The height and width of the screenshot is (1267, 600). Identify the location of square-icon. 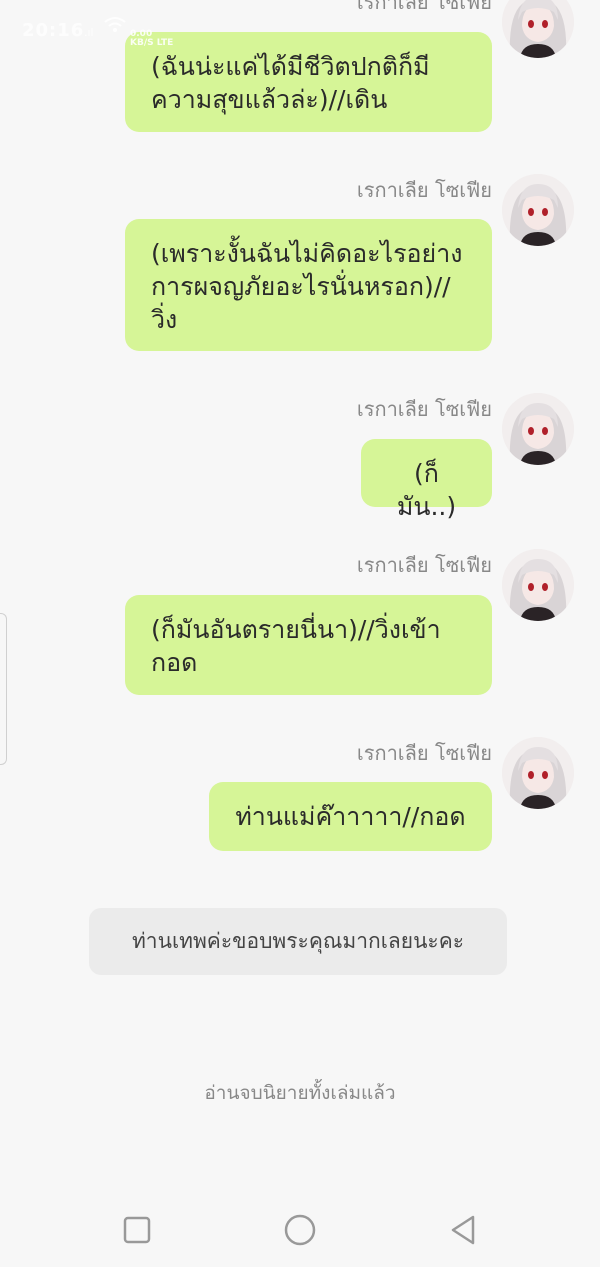
(137, 1230).